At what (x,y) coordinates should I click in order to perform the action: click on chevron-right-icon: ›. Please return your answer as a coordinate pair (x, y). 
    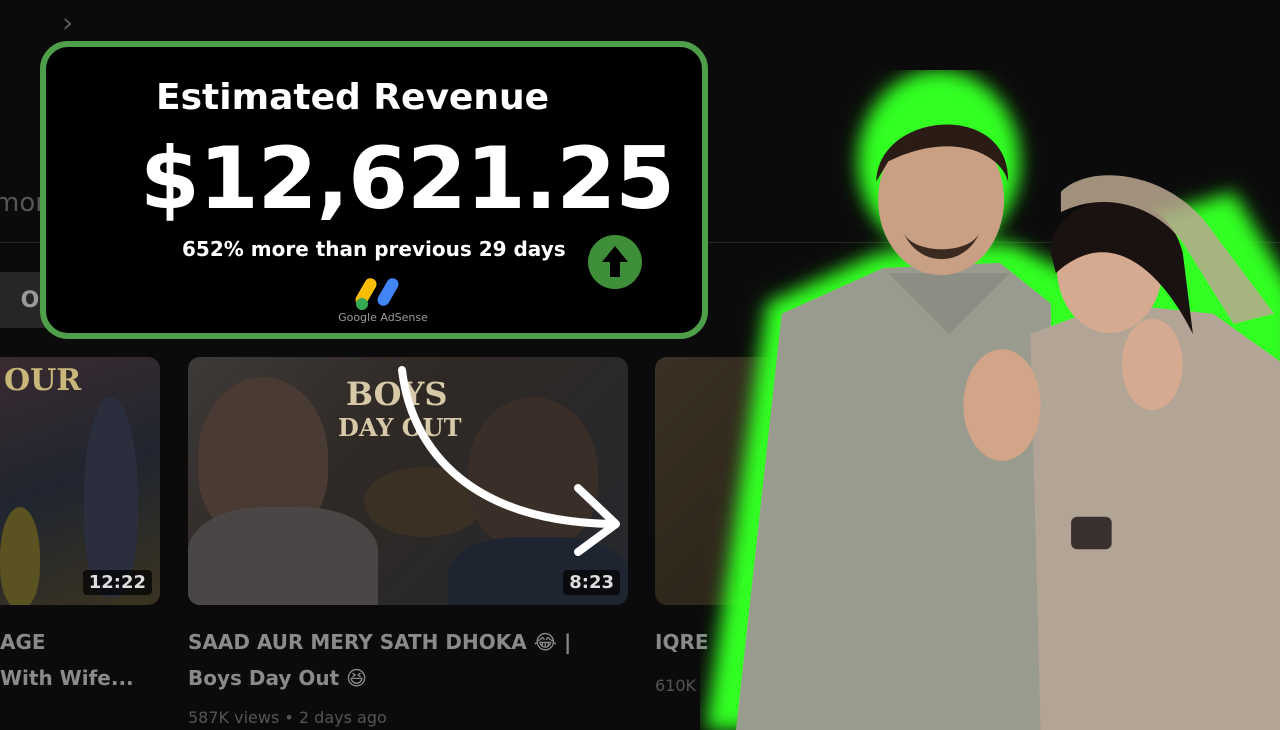
    Looking at the image, I should click on (67, 22).